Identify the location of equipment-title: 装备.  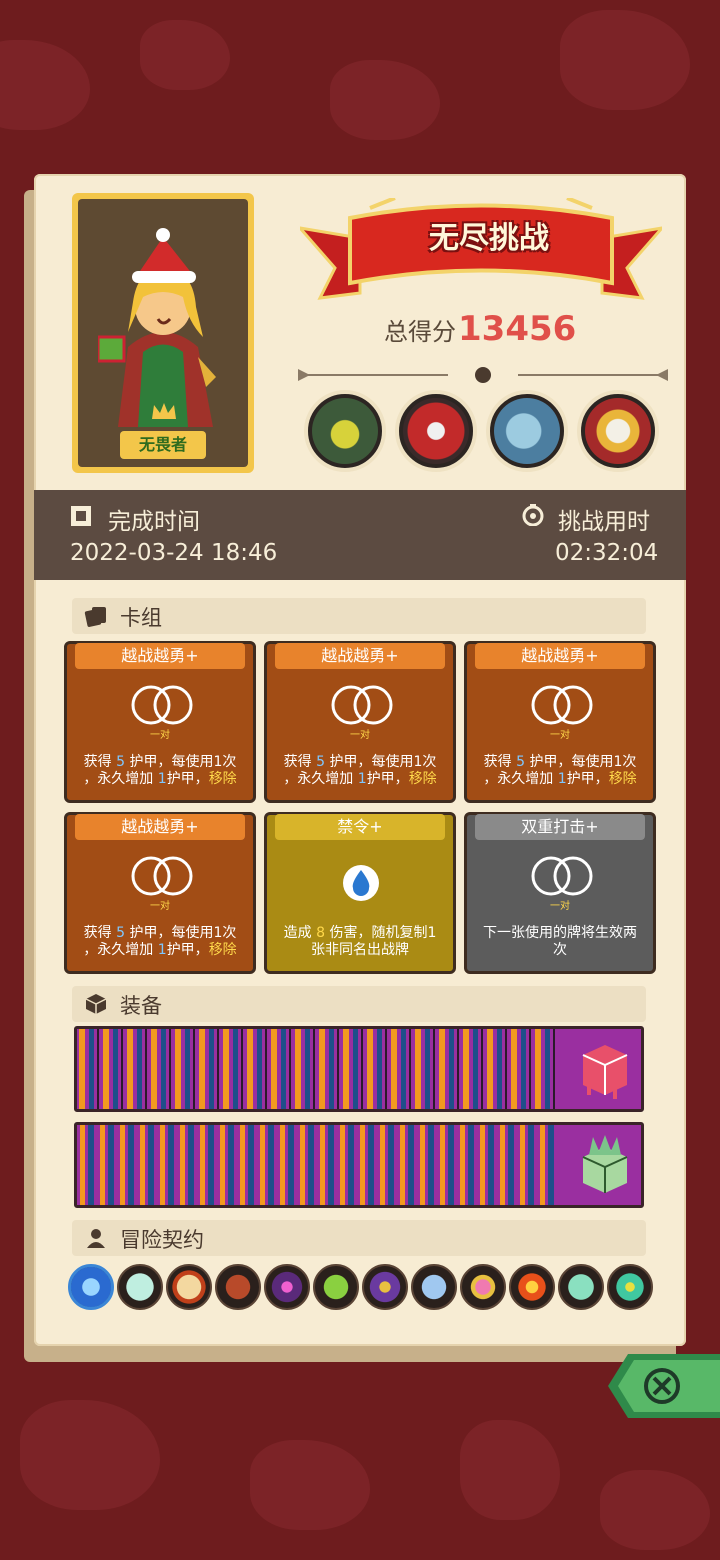
(141, 1006).